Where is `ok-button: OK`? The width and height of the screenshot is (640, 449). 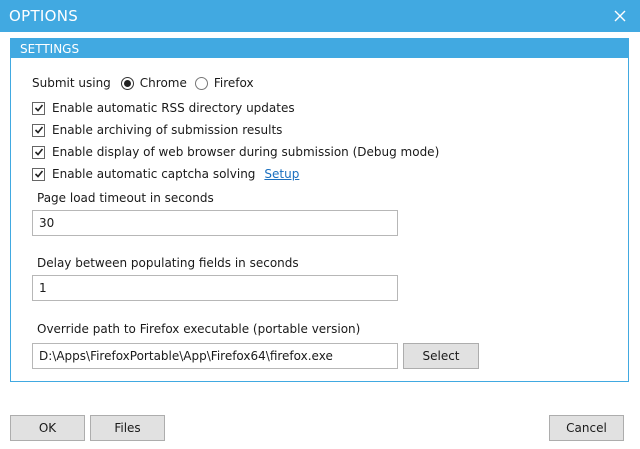
ok-button: OK is located at coordinates (47, 428).